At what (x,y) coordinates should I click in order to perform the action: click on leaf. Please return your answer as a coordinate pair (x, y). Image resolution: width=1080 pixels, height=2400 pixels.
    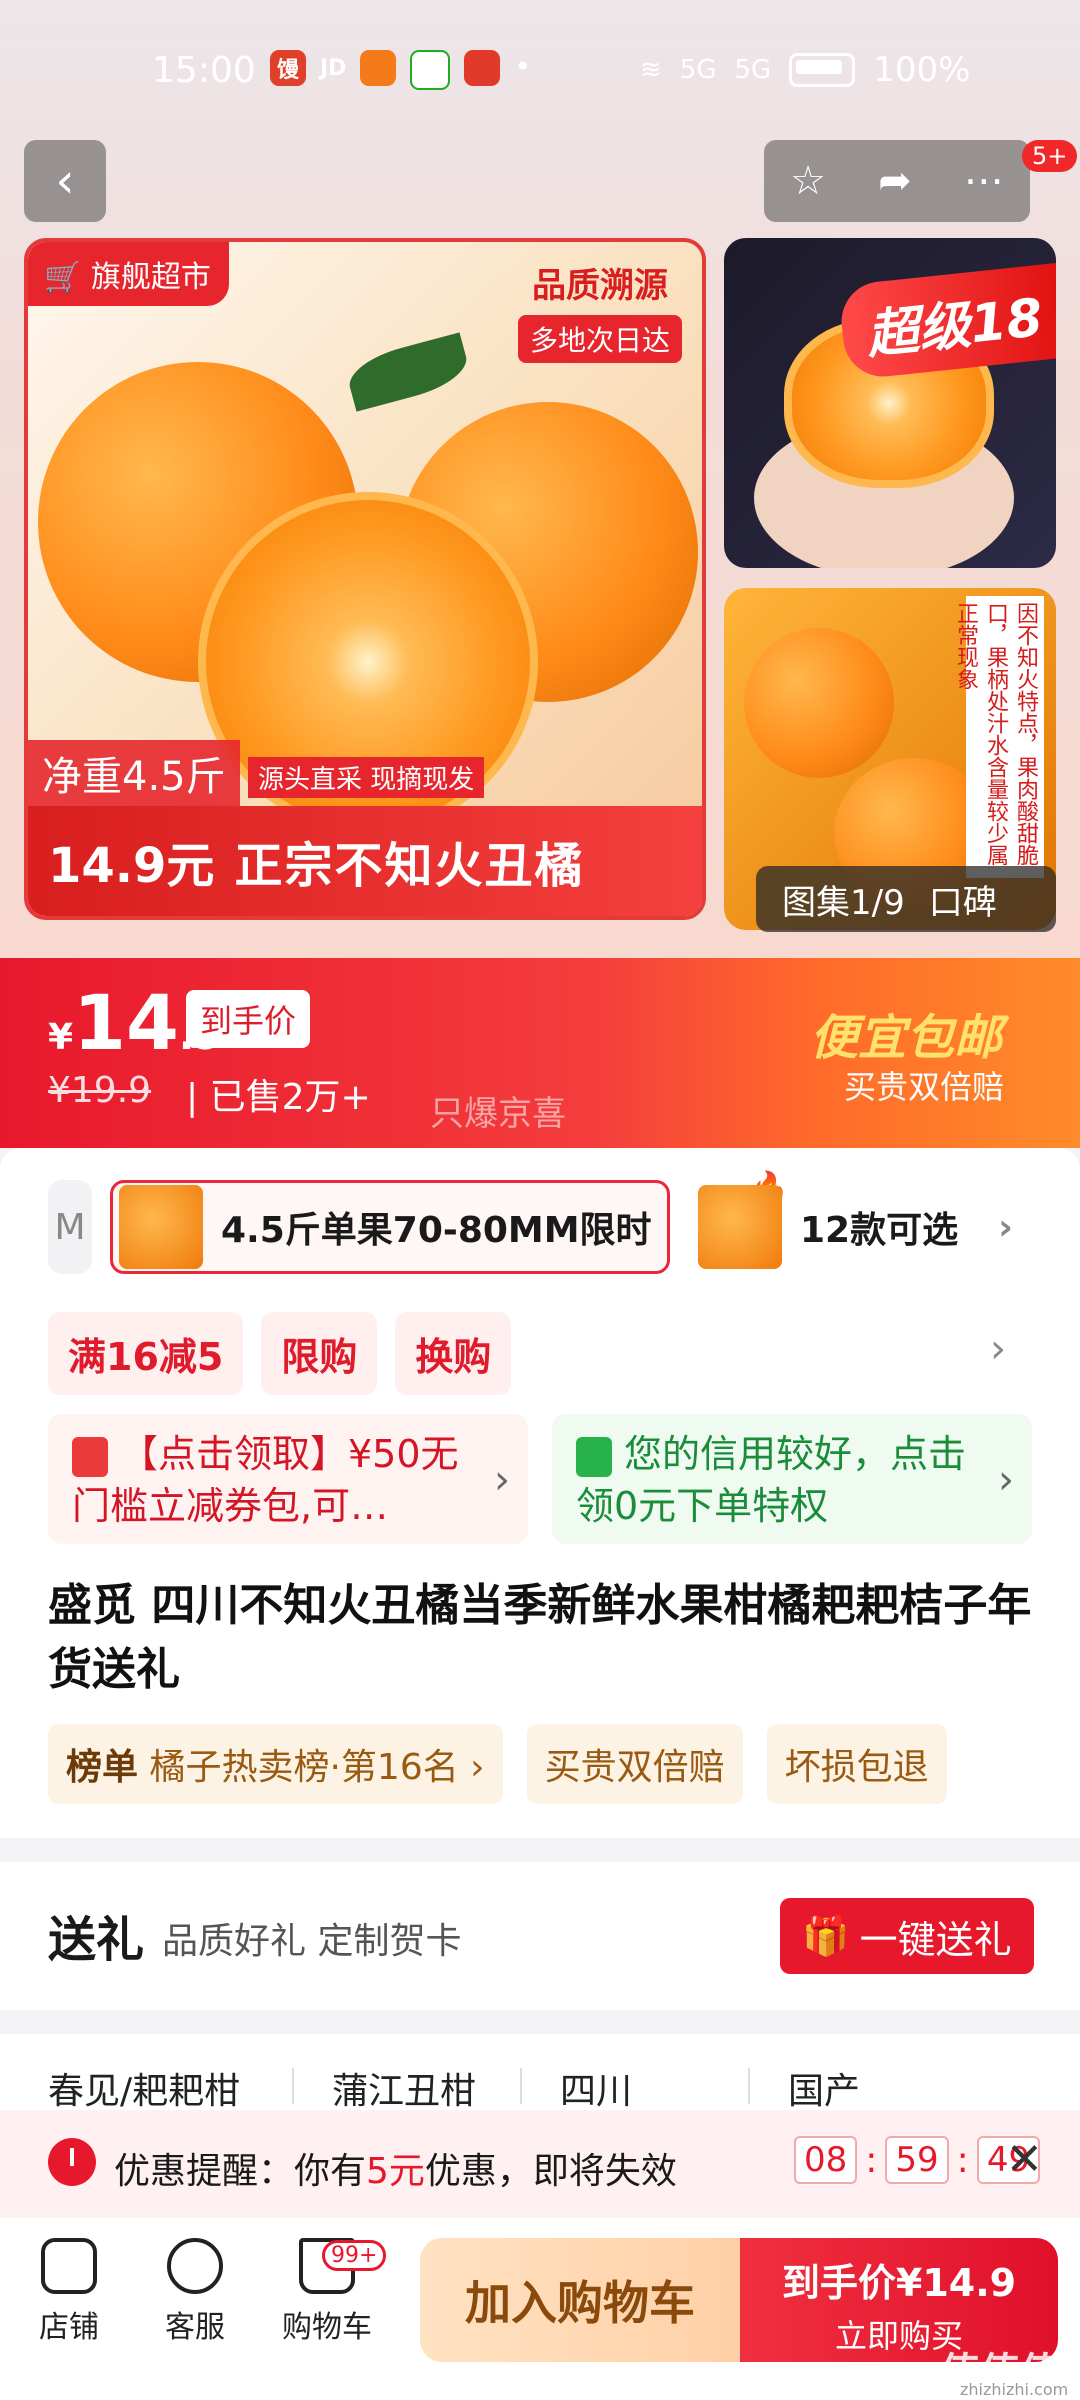
    Looking at the image, I should click on (408, 372).